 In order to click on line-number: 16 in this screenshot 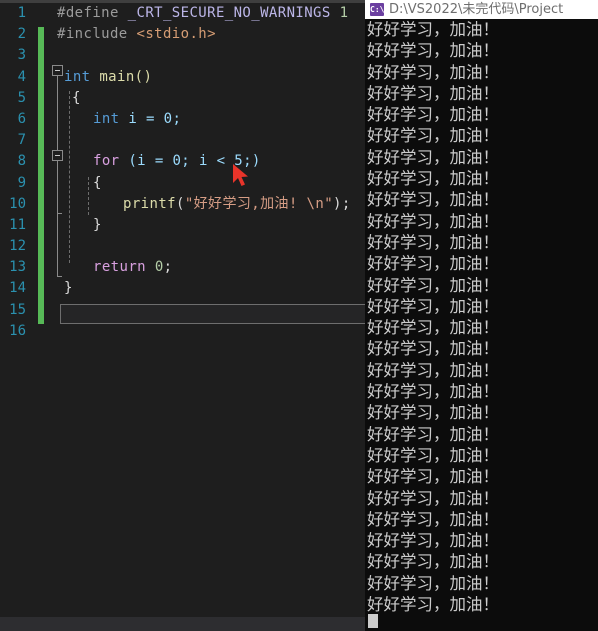, I will do `click(17, 330)`.